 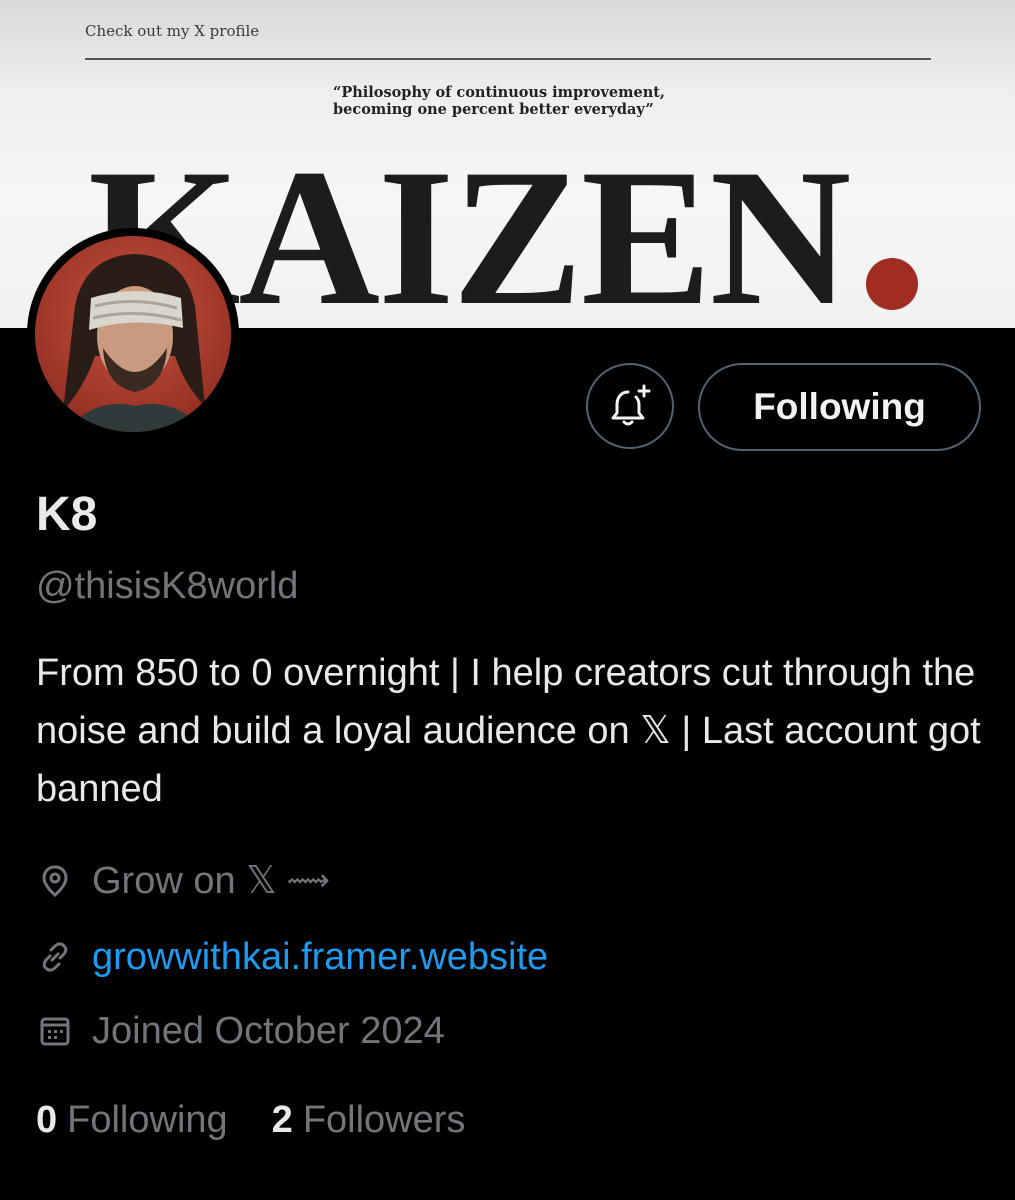 What do you see at coordinates (282, 1120) in the screenshot?
I see `followers-count: 2` at bounding box center [282, 1120].